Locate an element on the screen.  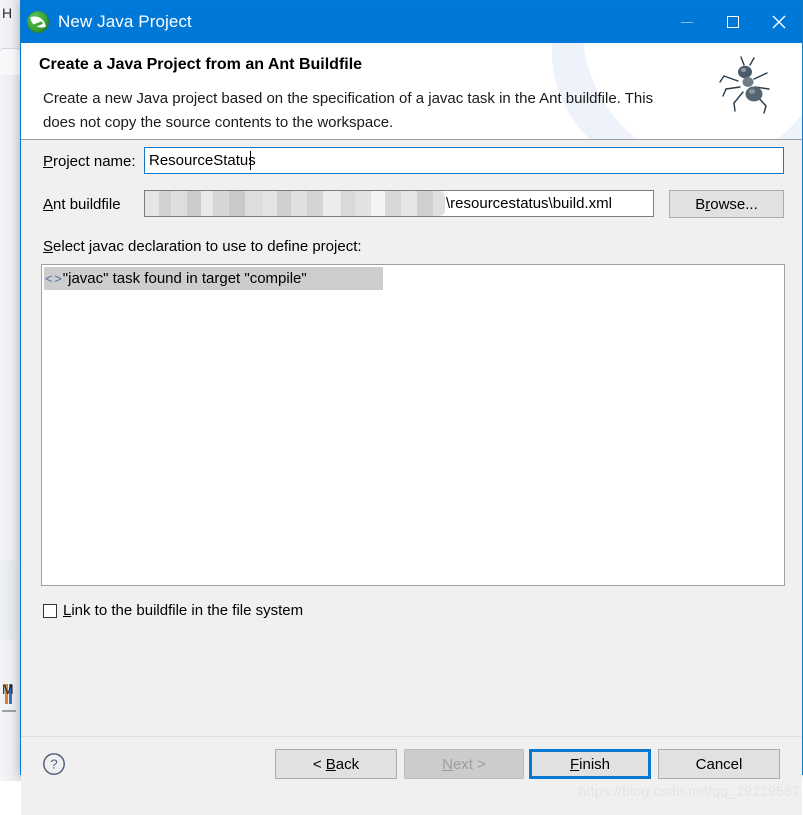
ant-buildfile-value: \resourcestatus\build.xml is located at coordinates (529, 203).